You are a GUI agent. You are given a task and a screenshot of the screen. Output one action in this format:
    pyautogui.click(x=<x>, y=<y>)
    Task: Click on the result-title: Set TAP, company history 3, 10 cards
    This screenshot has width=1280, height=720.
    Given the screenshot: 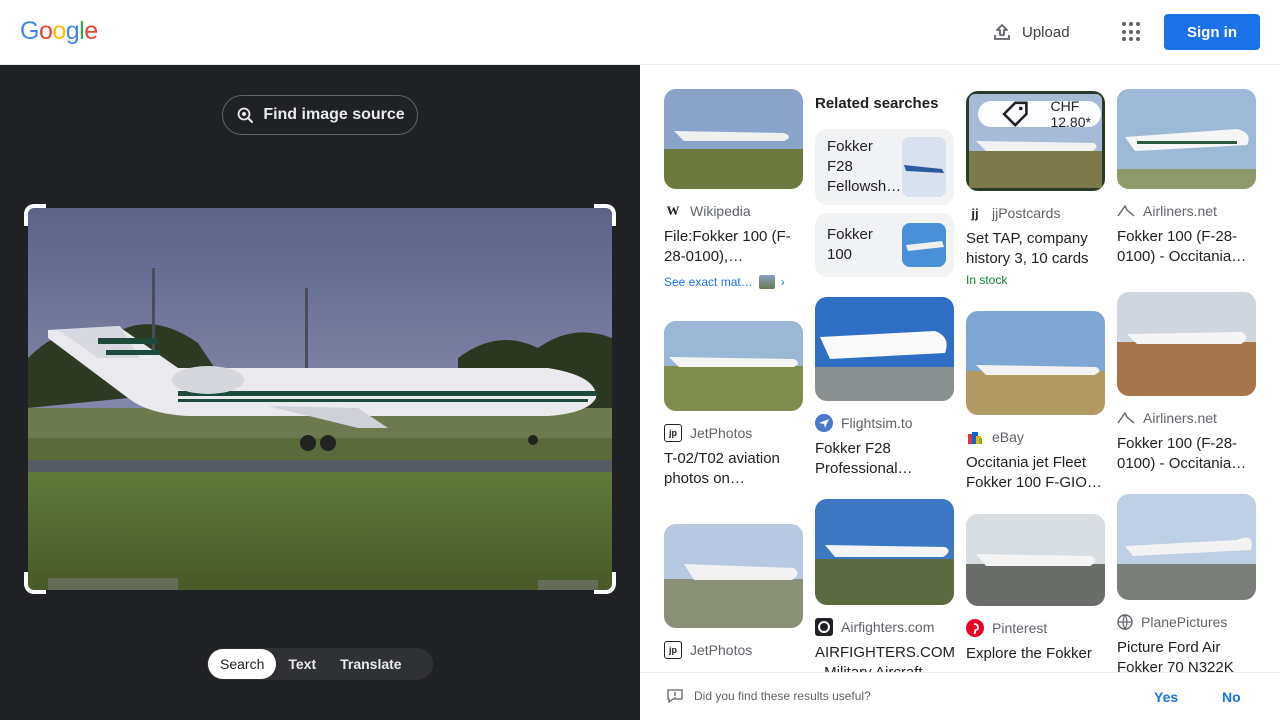 What is the action you would take?
    pyautogui.click(x=1035, y=249)
    